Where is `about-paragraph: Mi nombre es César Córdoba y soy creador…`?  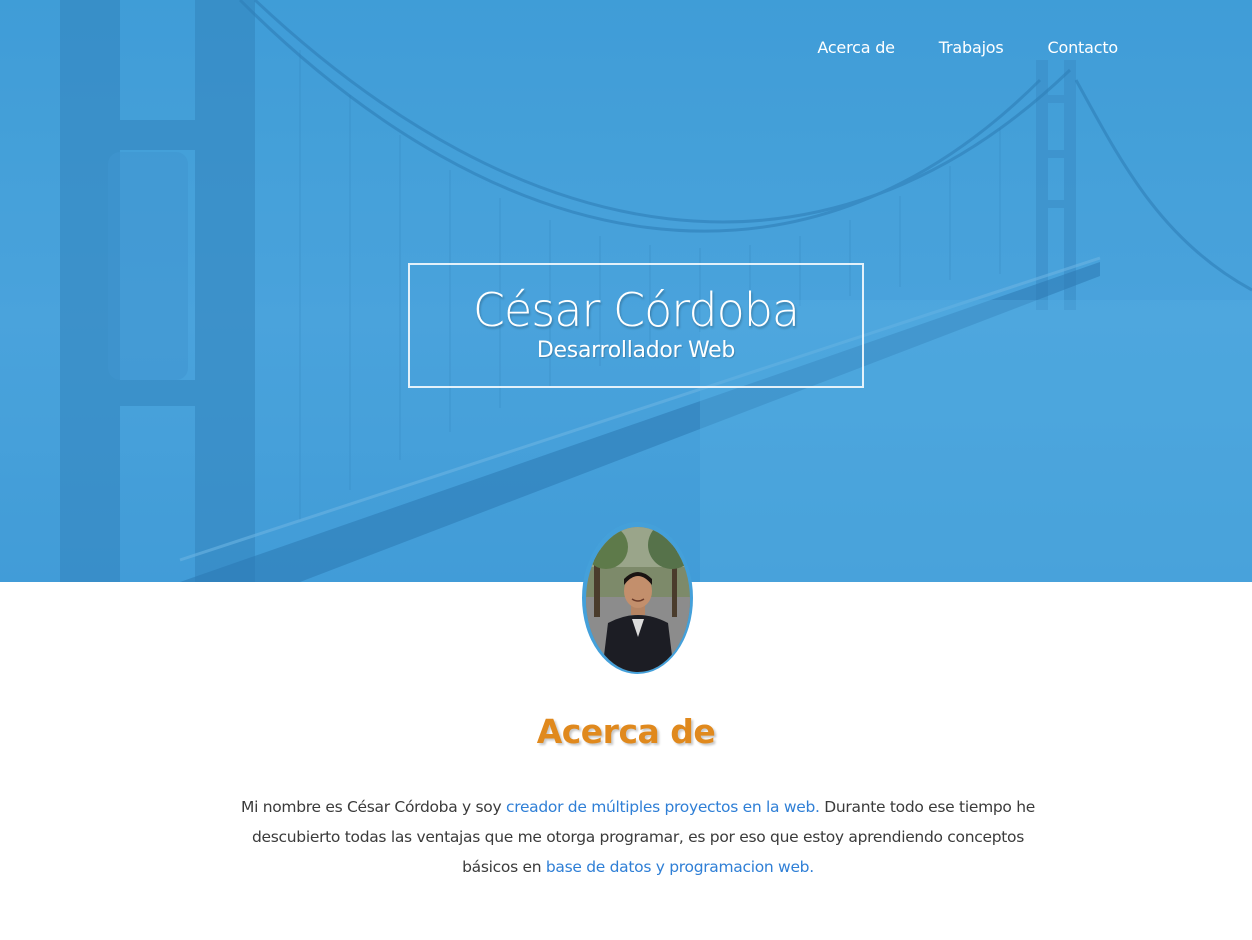
about-paragraph: Mi nombre es César Córdoba y soy creador… is located at coordinates (638, 837).